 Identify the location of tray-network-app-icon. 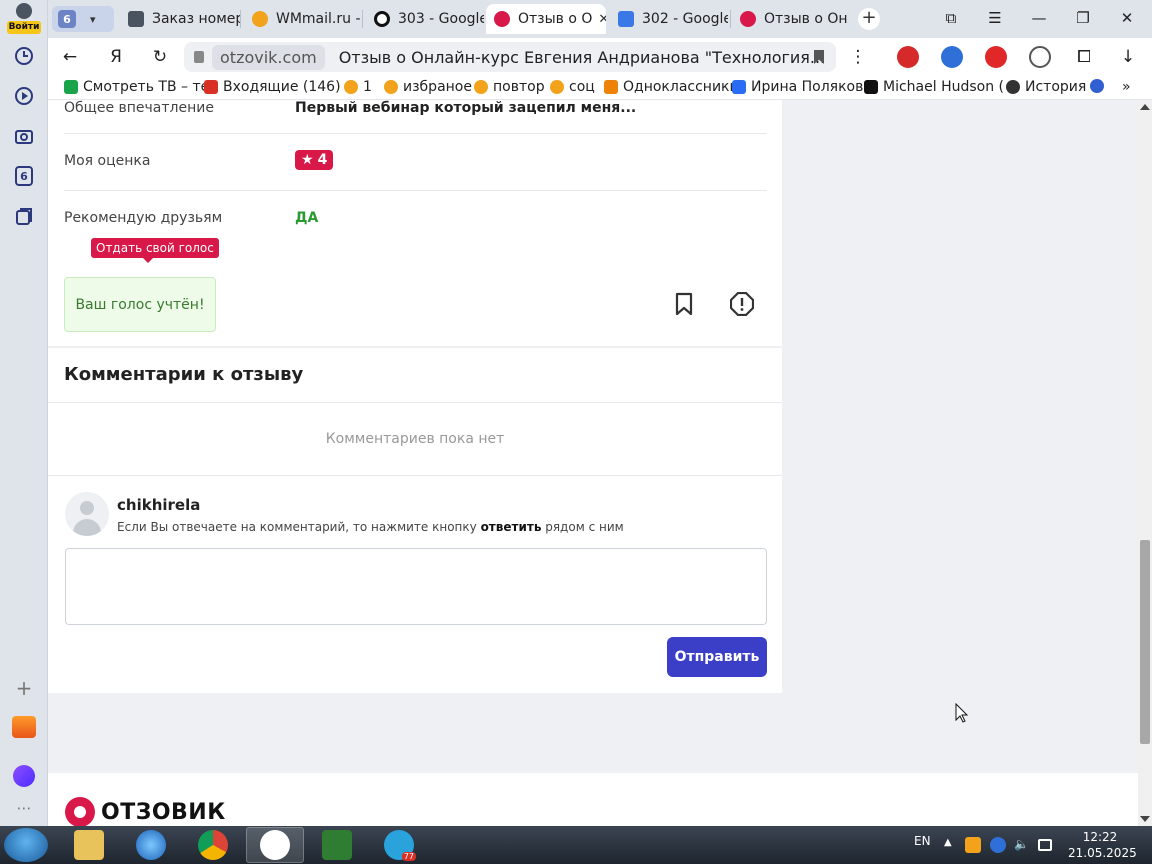
(998, 845).